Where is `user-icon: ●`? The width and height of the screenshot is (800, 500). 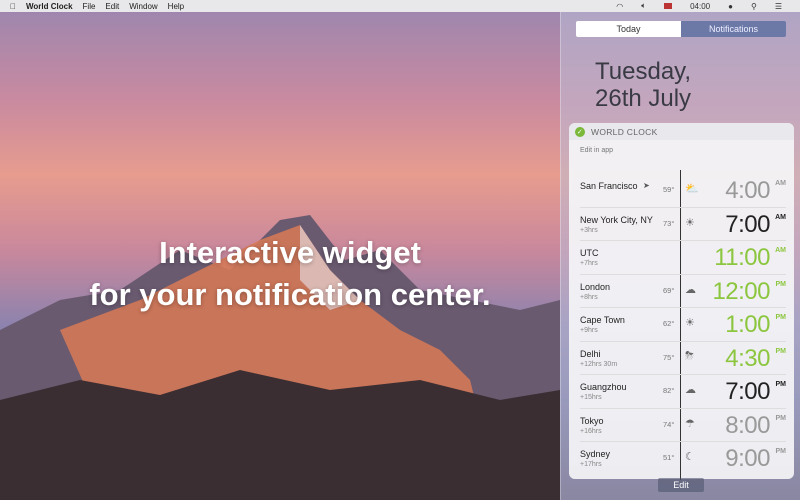
user-icon: ● is located at coordinates (730, 6).